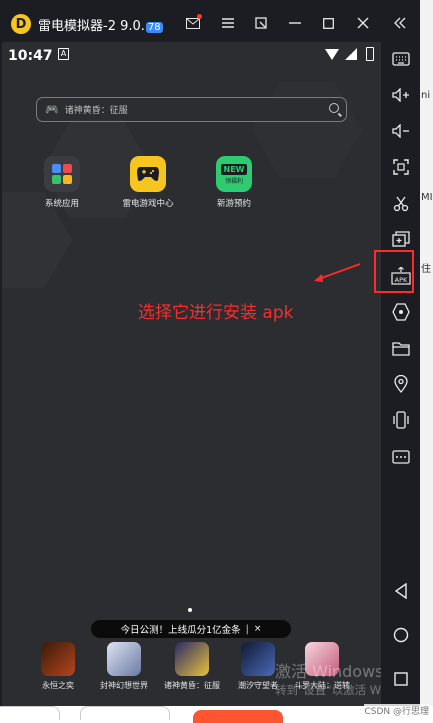 Image resolution: width=433 pixels, height=723 pixels. Describe the element at coordinates (401, 95) in the screenshot. I see `volume-up-icon` at that location.